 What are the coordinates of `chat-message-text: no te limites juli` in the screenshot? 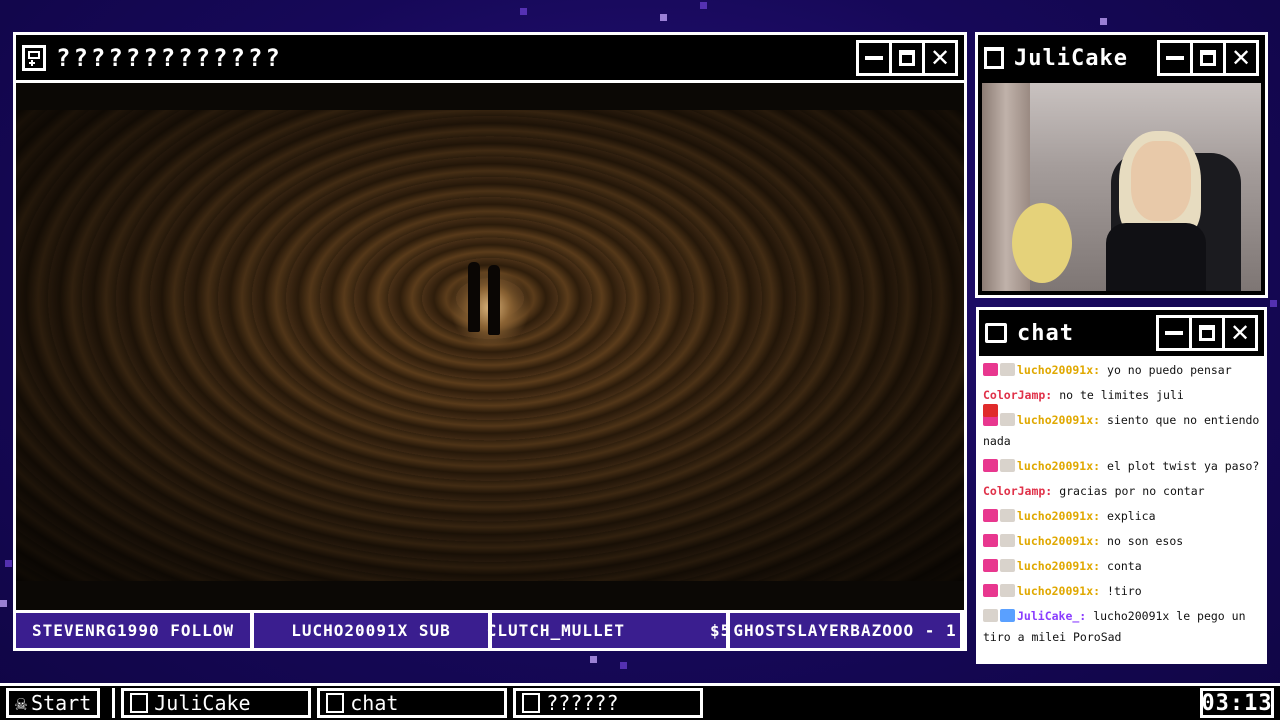 It's located at (1121, 395).